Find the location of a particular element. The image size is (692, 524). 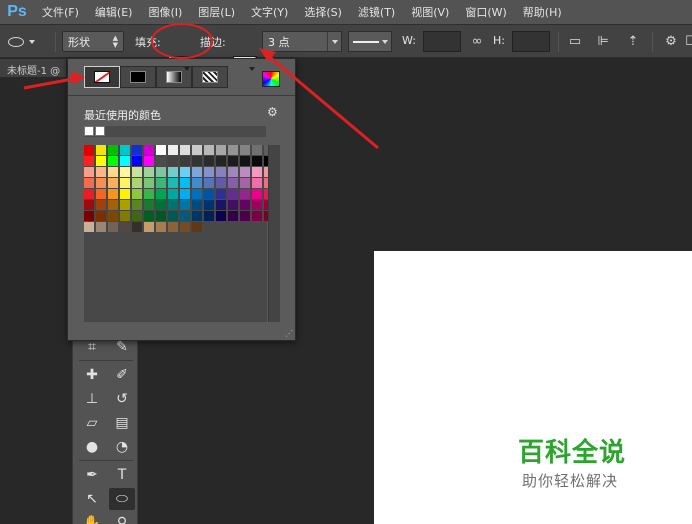

fill-type-solid-button is located at coordinates (138, 77).